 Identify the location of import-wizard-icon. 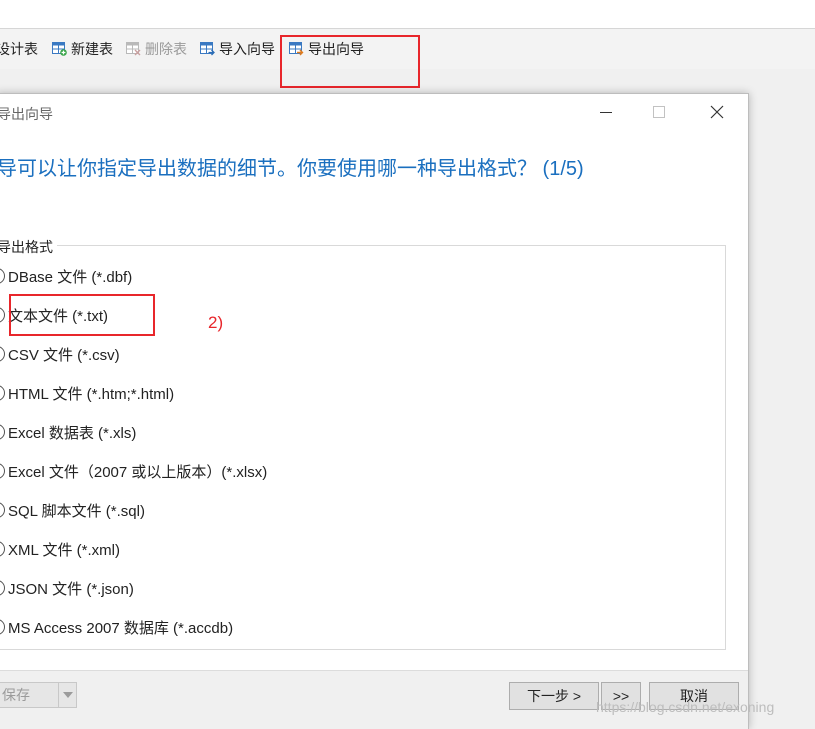
(207, 49).